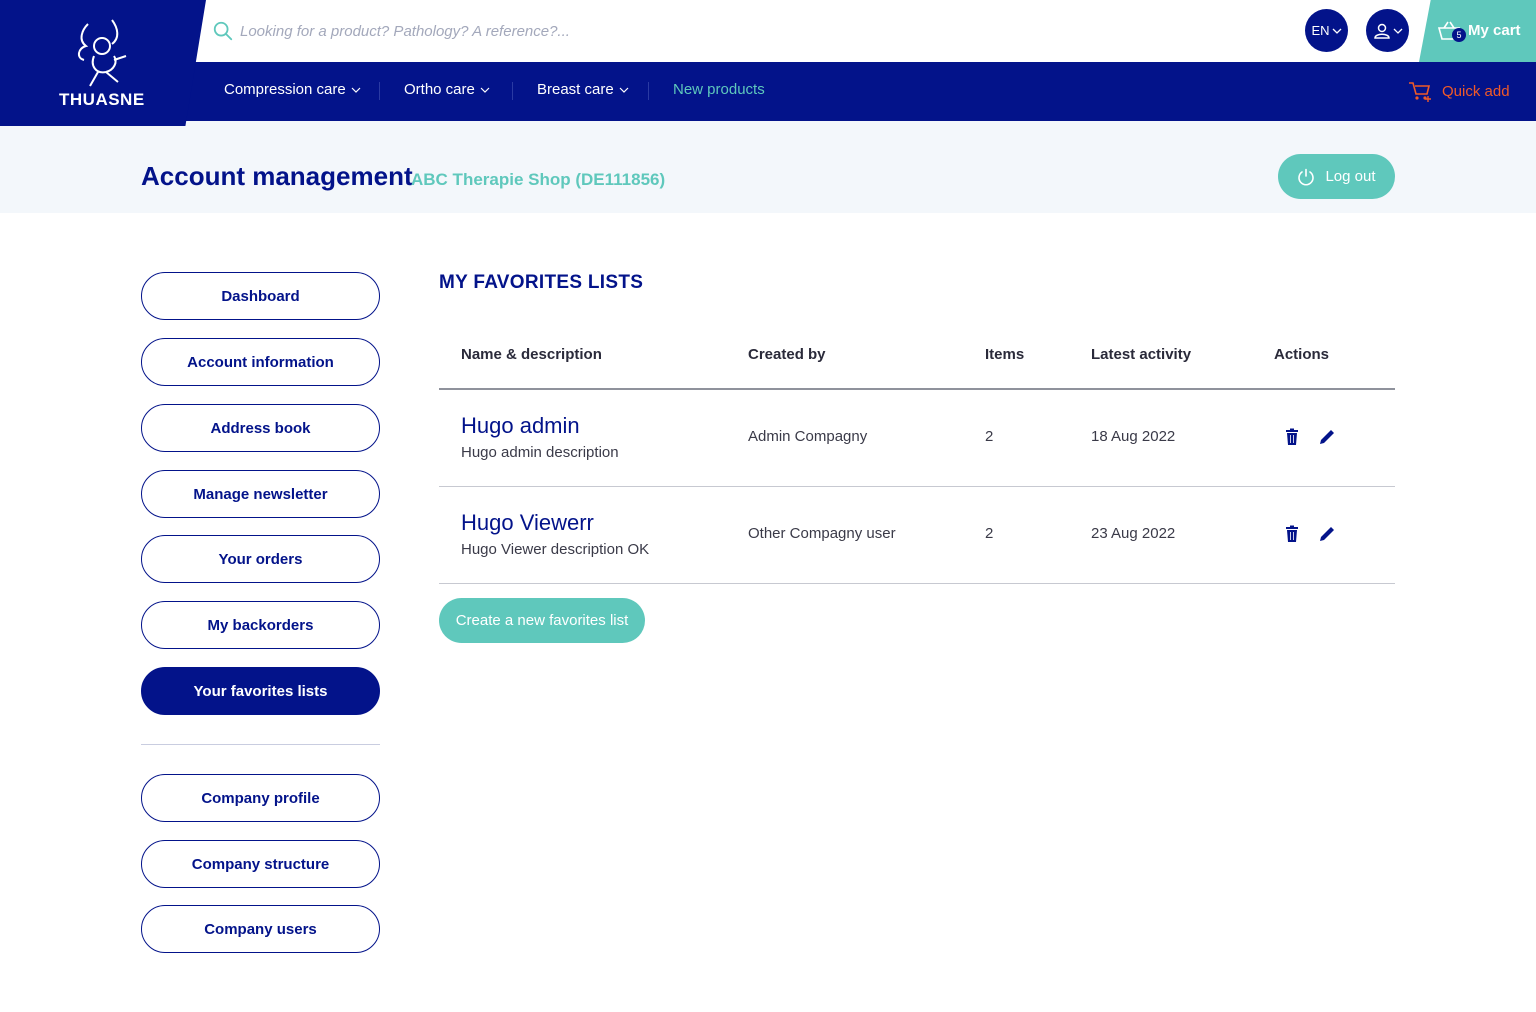 The width and height of the screenshot is (1536, 1012). I want to click on nav-label: Breast care, so click(575, 89).